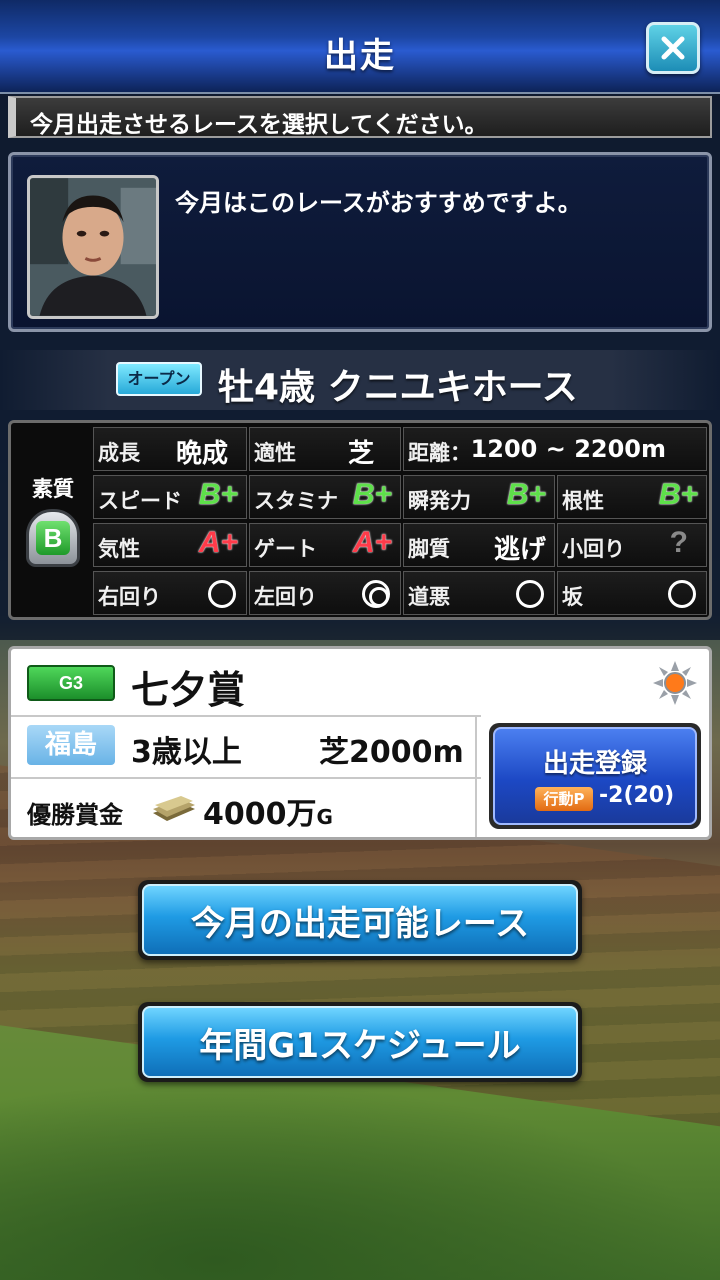  I want to click on stat-stamina: スタミナ B+, so click(325, 497).